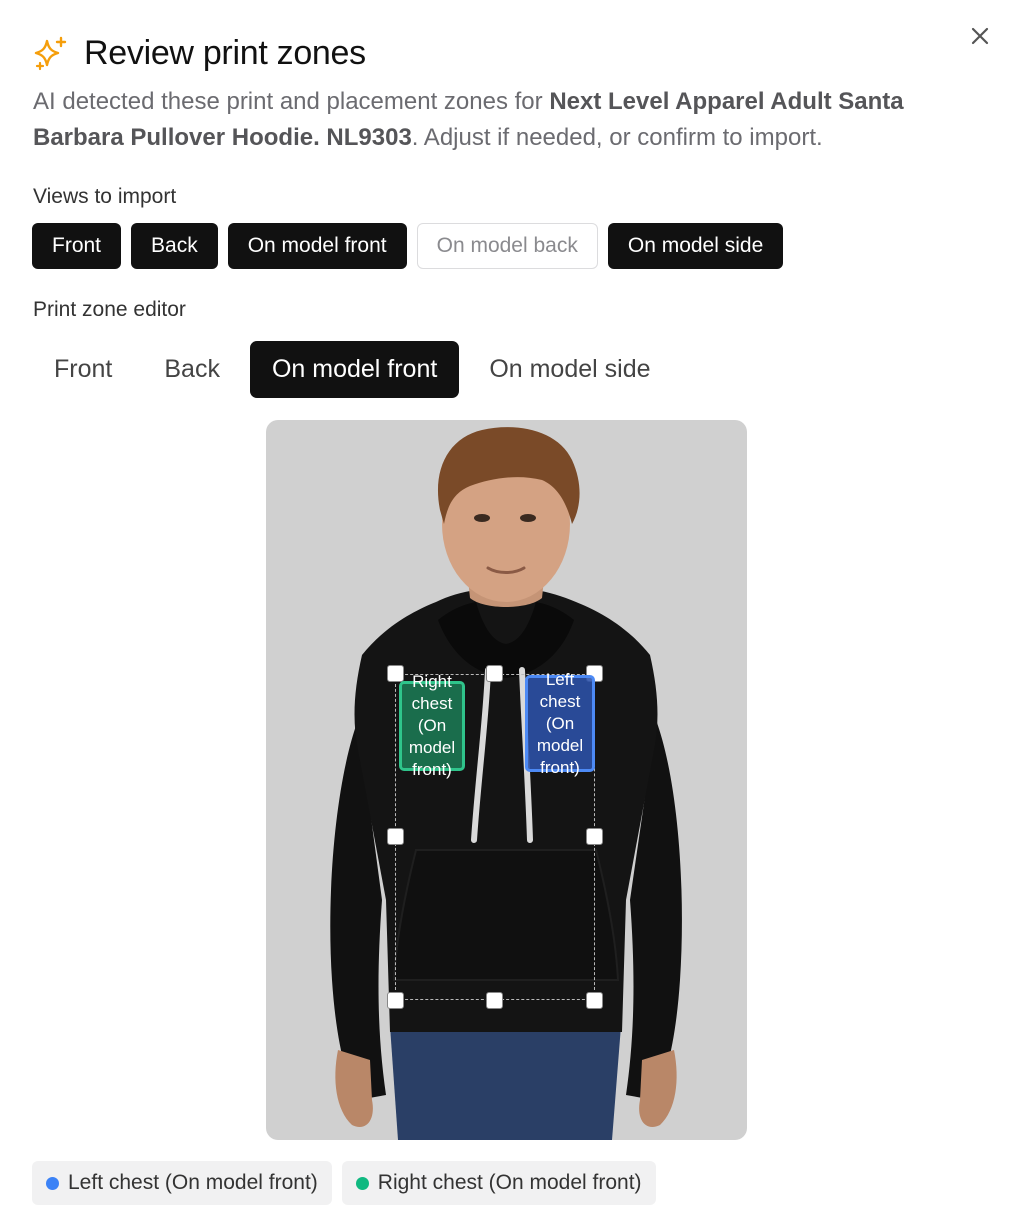 This screenshot has width=1016, height=1224. What do you see at coordinates (695, 246) in the screenshot?
I see `view-chip-on-model-side: On model side` at bounding box center [695, 246].